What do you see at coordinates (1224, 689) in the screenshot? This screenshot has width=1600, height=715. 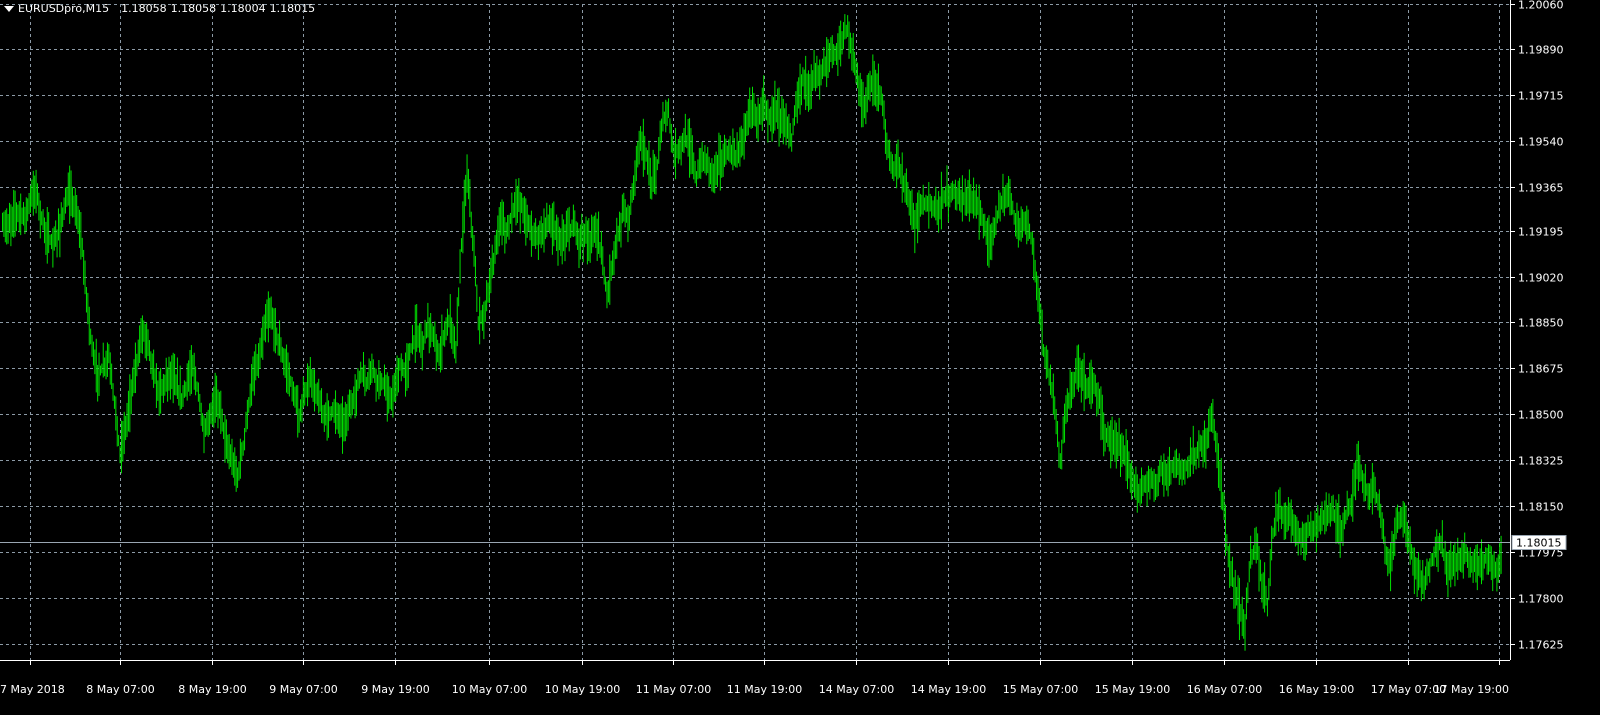 I see `x-tick-label: 16 May 07:00` at bounding box center [1224, 689].